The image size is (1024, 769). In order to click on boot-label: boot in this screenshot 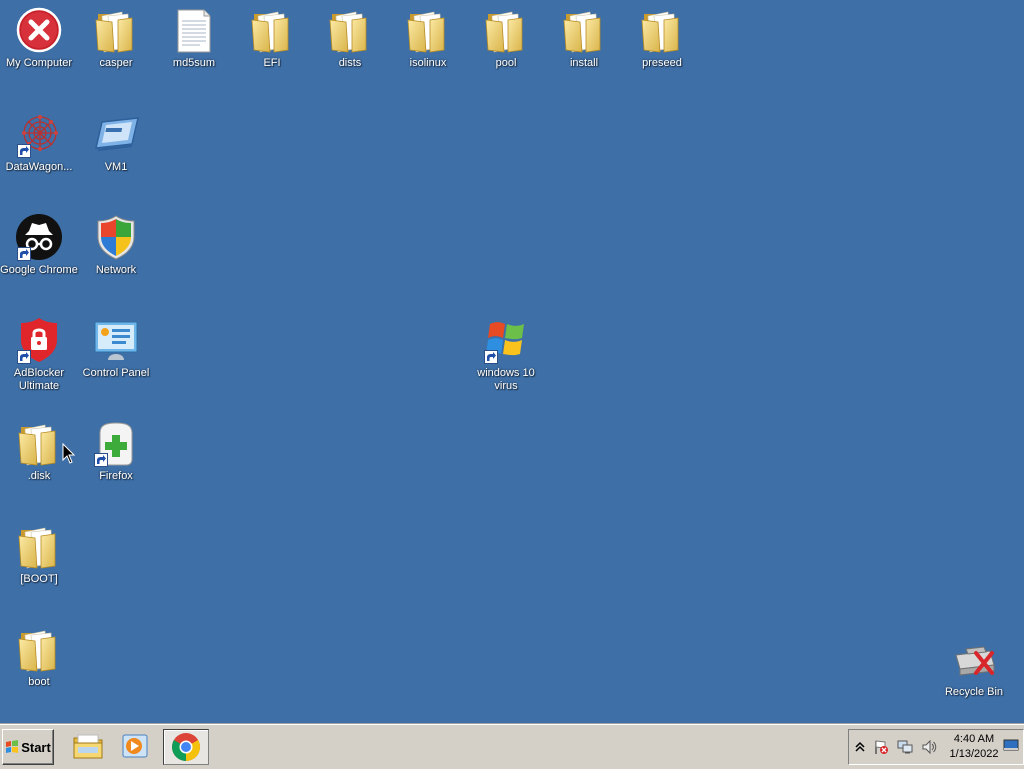, I will do `click(39, 682)`.